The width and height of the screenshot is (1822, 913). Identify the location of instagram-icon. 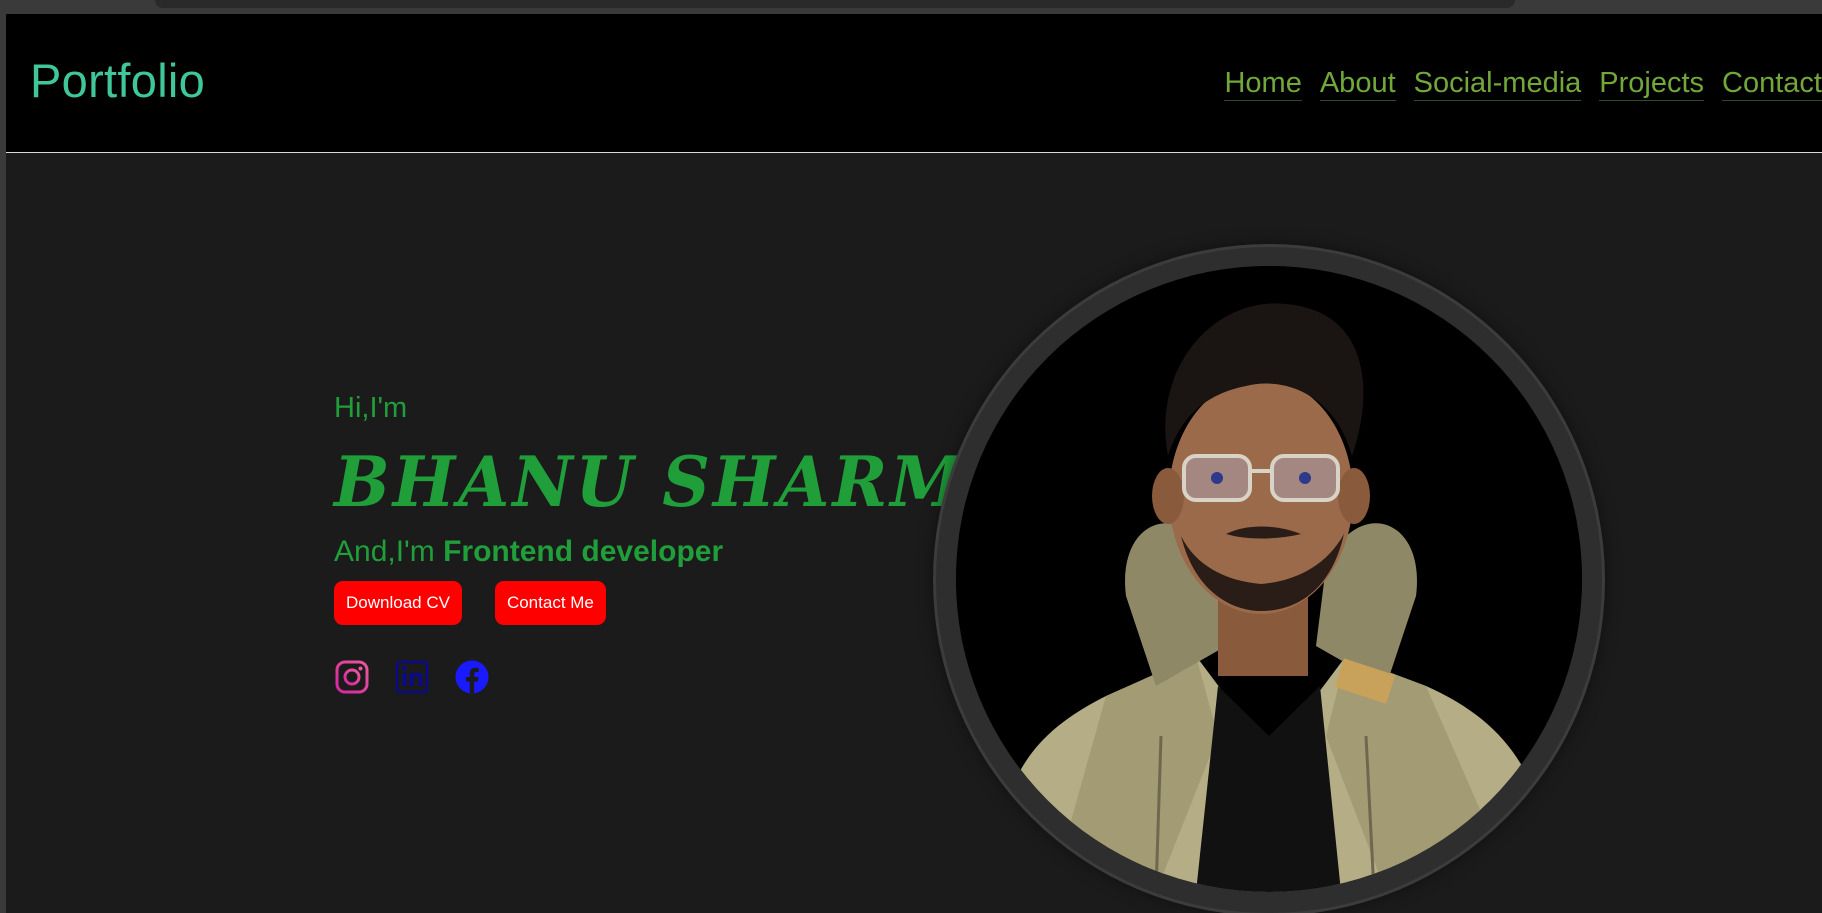
(352, 677).